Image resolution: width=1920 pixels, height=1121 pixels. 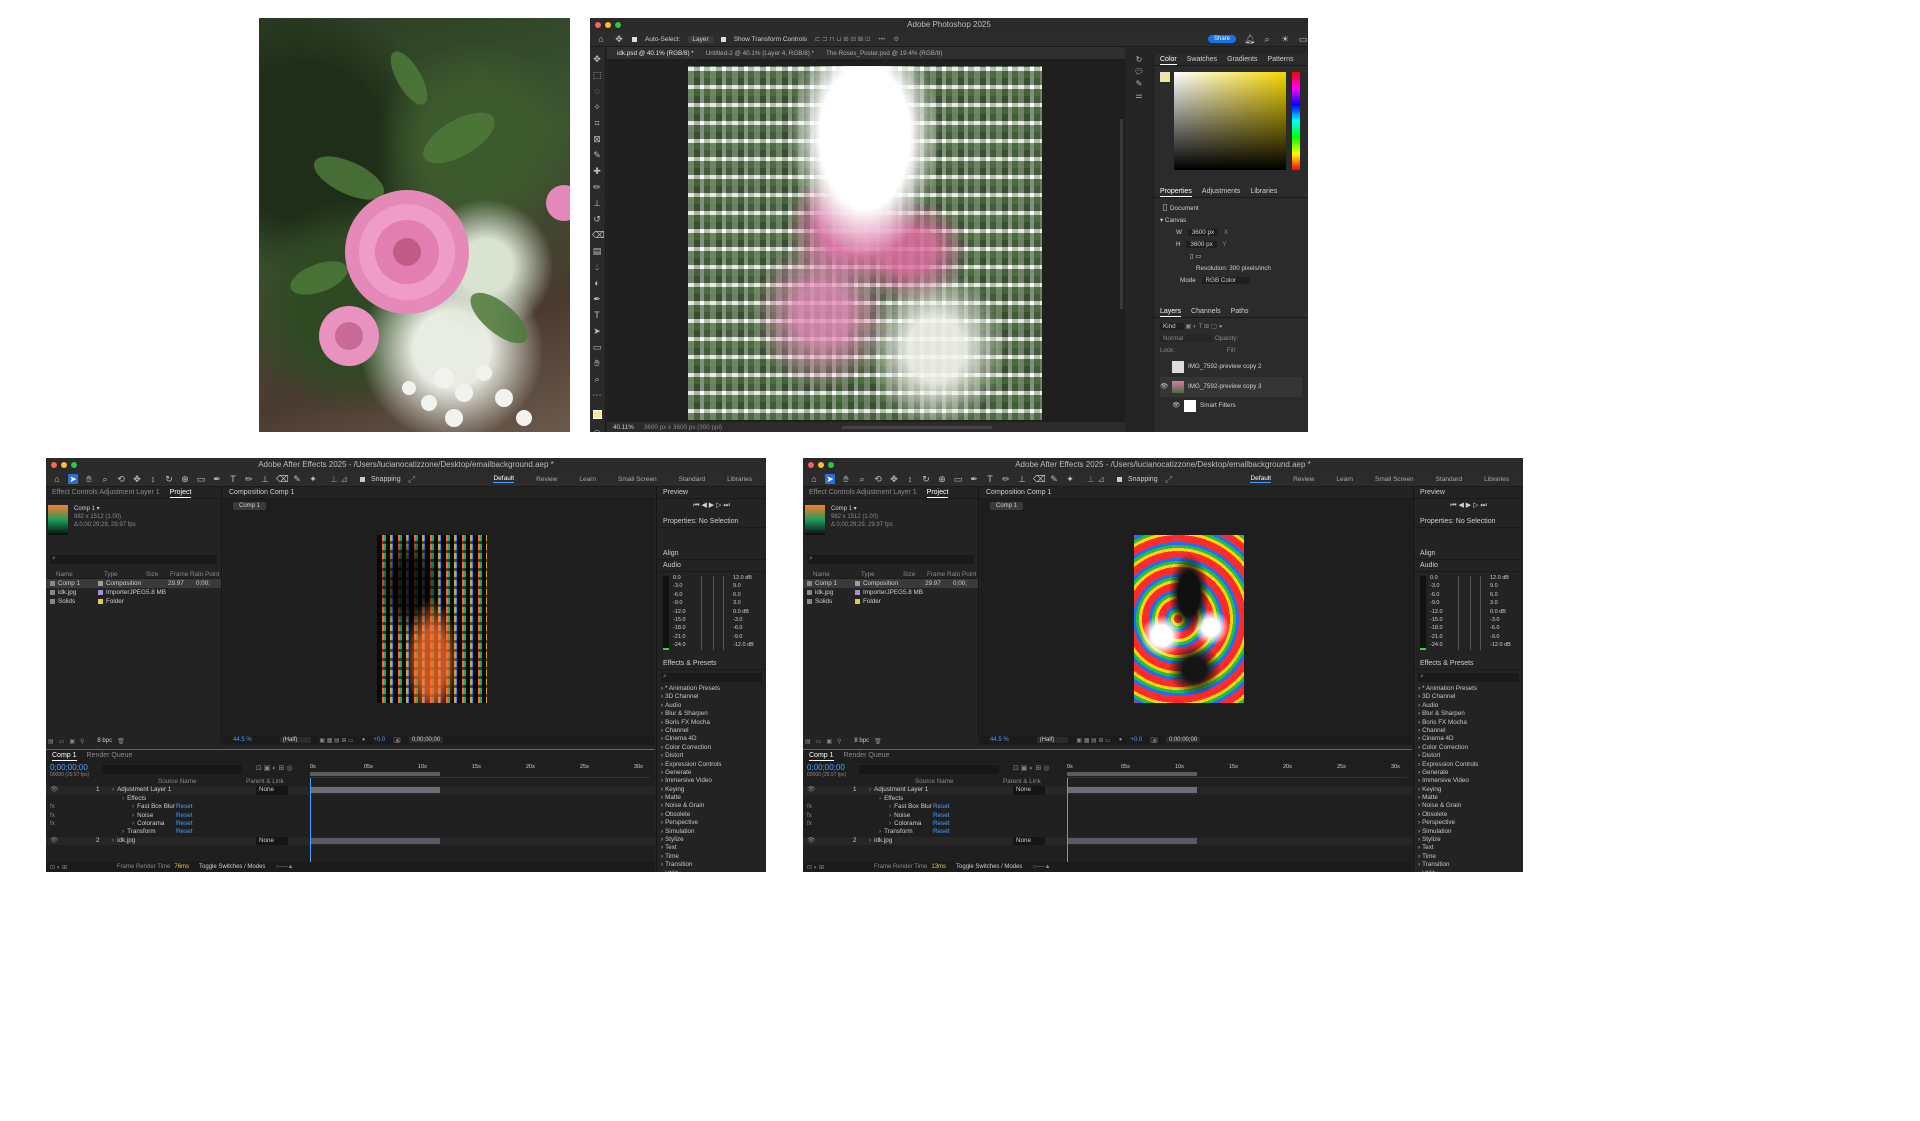 I want to click on share-button: Share, so click(x=1221, y=39).